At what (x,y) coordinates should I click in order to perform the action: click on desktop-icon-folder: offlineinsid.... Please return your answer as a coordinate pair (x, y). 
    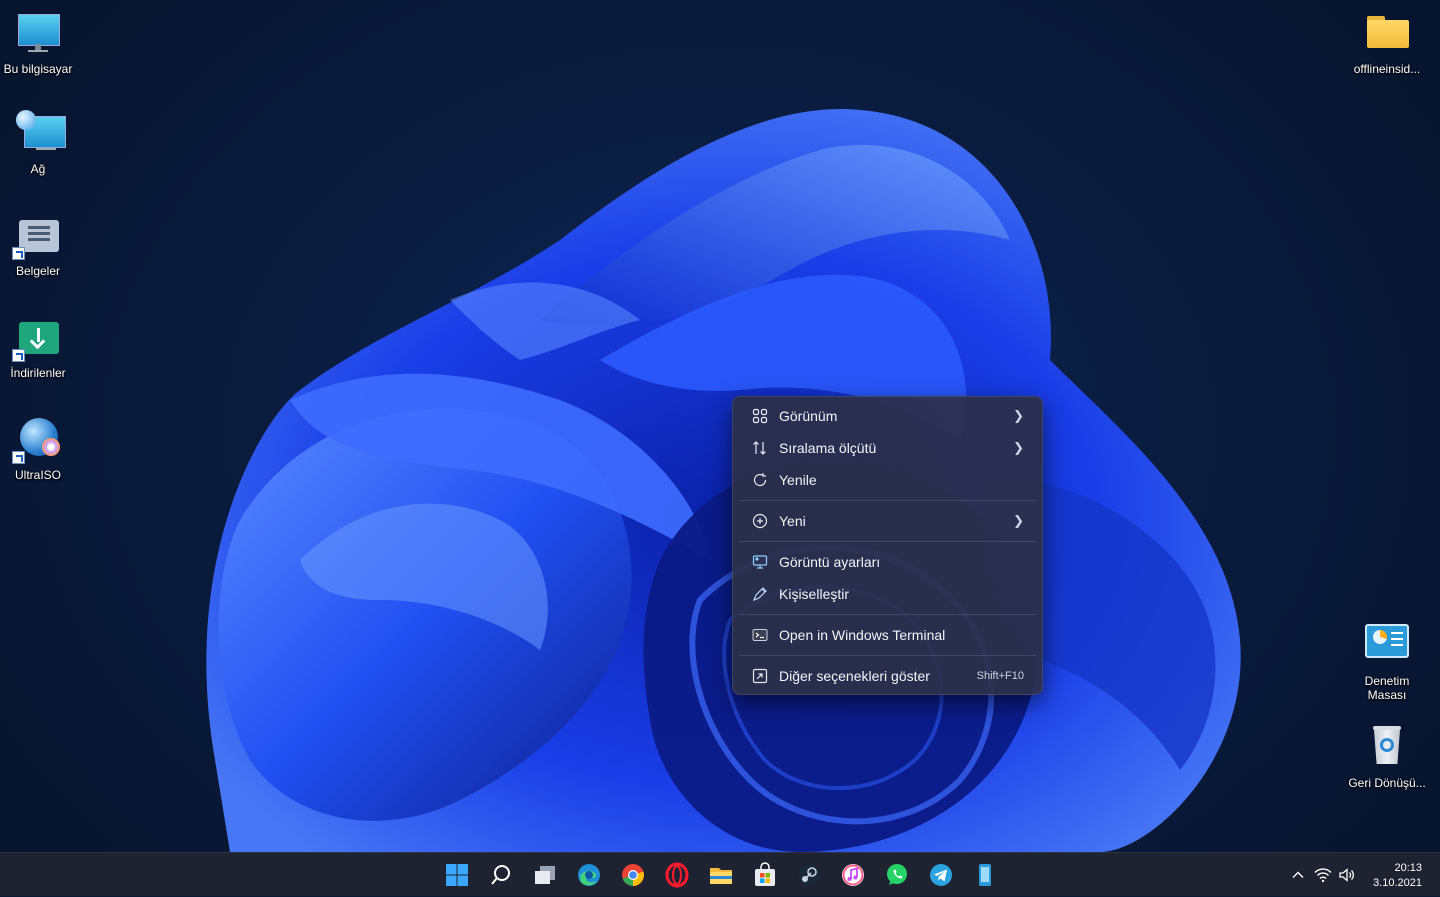
    Looking at the image, I should click on (1387, 43).